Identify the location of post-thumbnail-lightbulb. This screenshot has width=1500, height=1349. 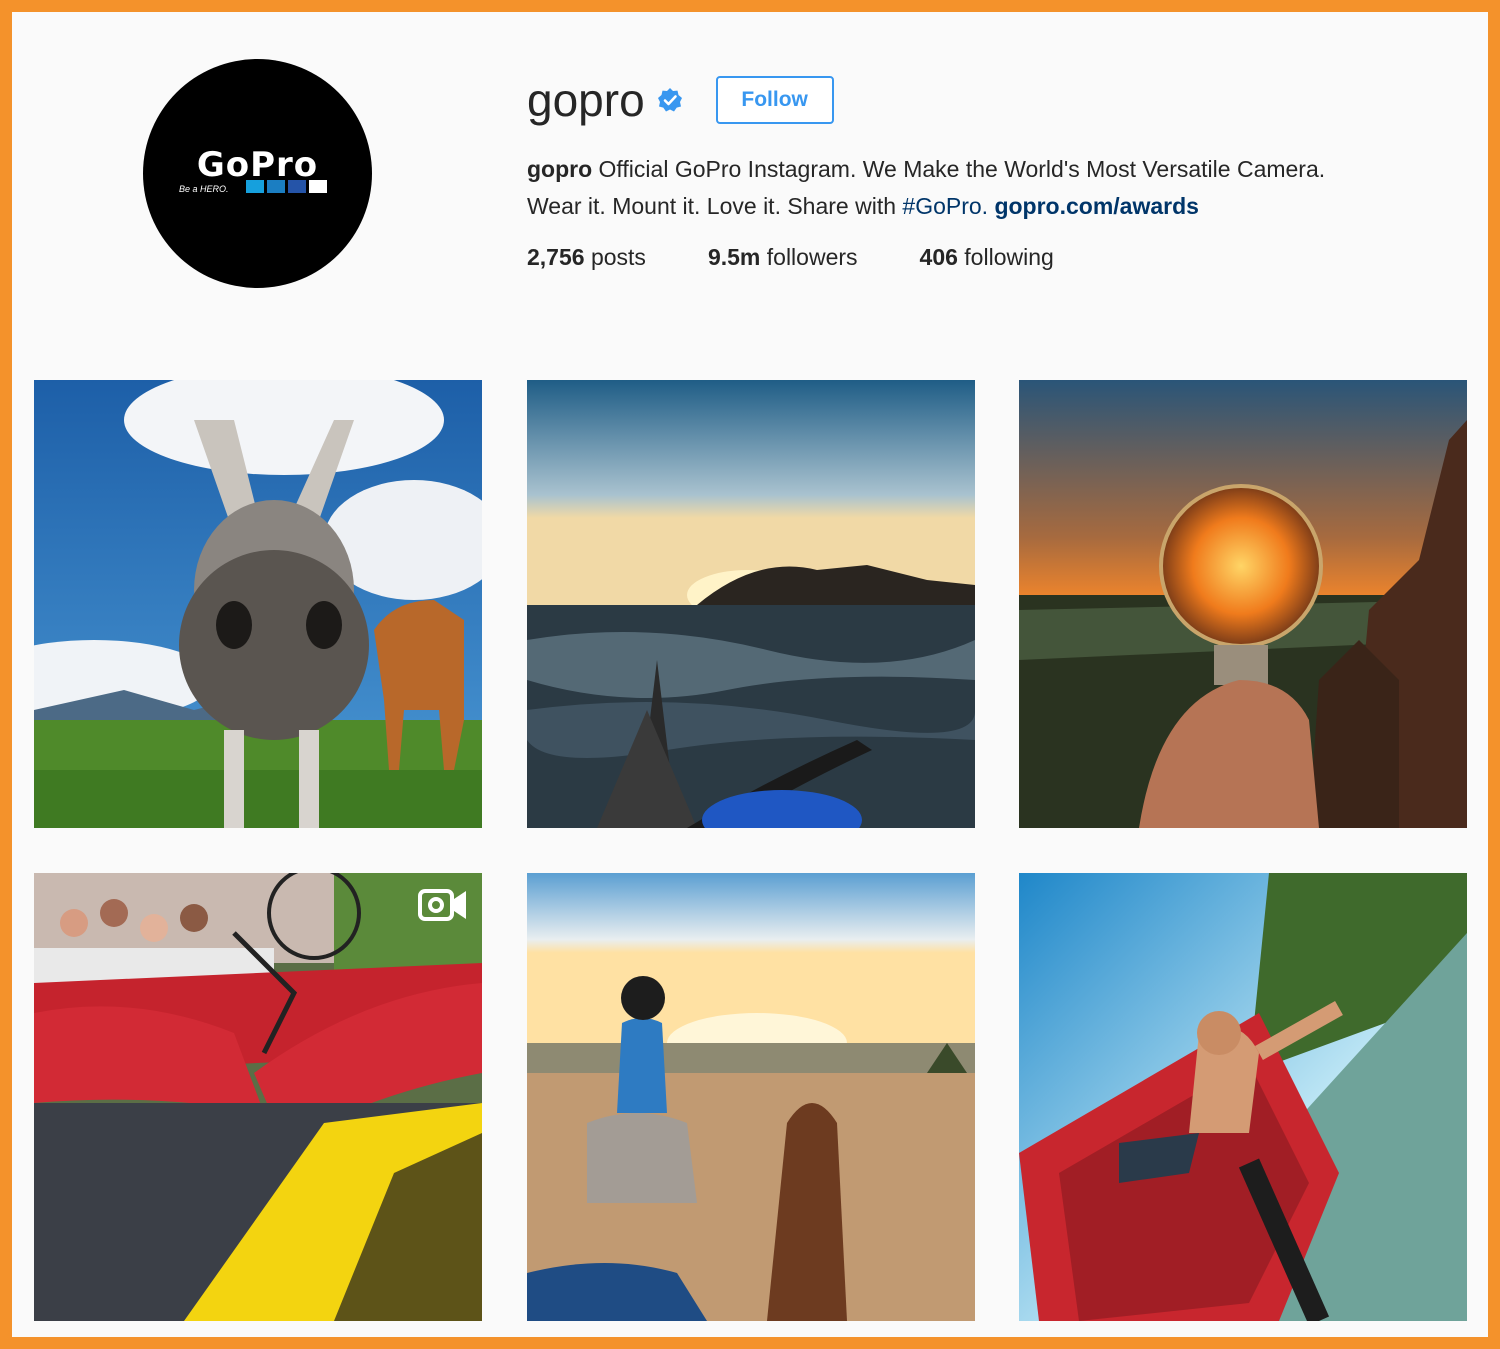
(1243, 604).